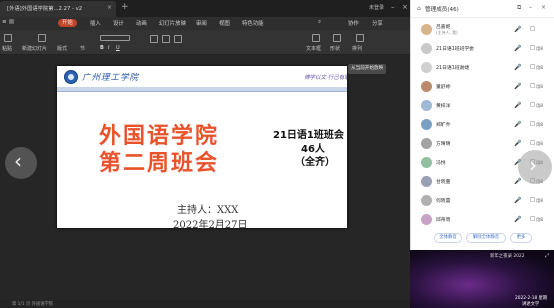 Image resolution: width=554 pixels, height=308 pixels. Describe the element at coordinates (166, 39) in the screenshot. I see `align-center-icon` at that location.